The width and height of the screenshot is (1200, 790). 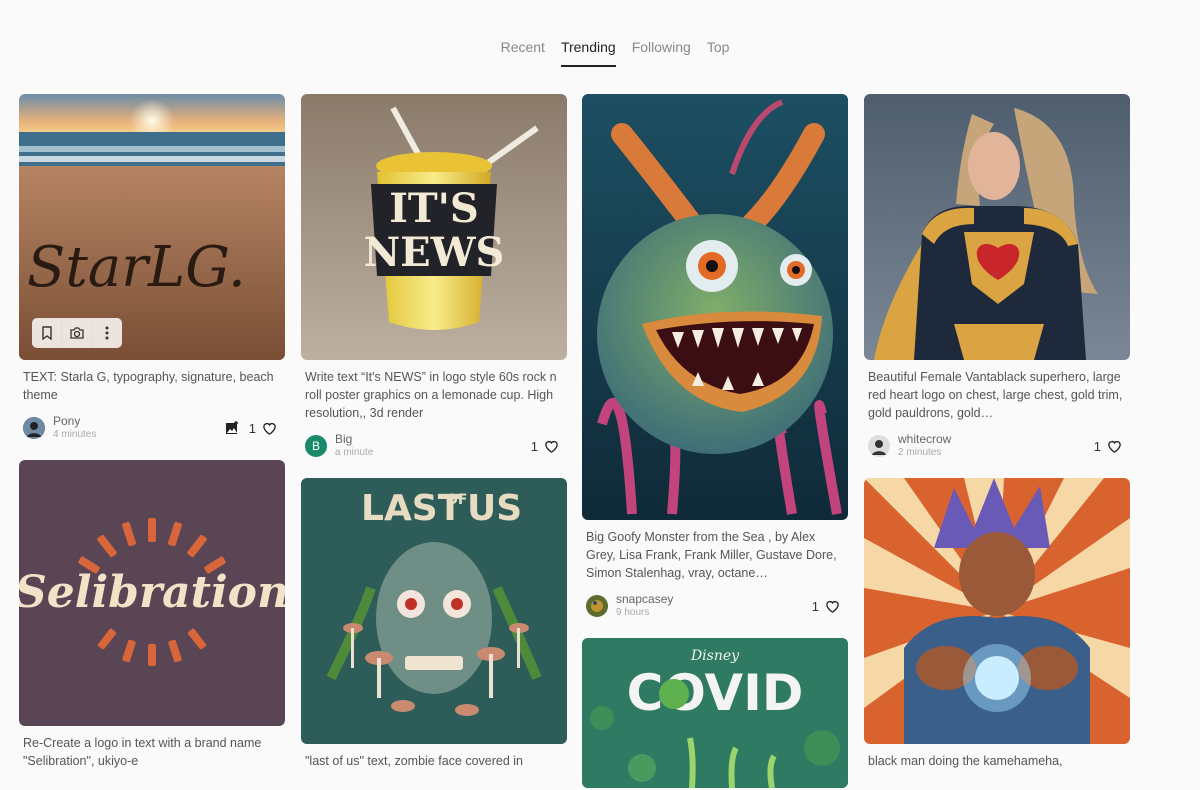 What do you see at coordinates (434, 602) in the screenshot?
I see `zombie-image: LAST OF US` at bounding box center [434, 602].